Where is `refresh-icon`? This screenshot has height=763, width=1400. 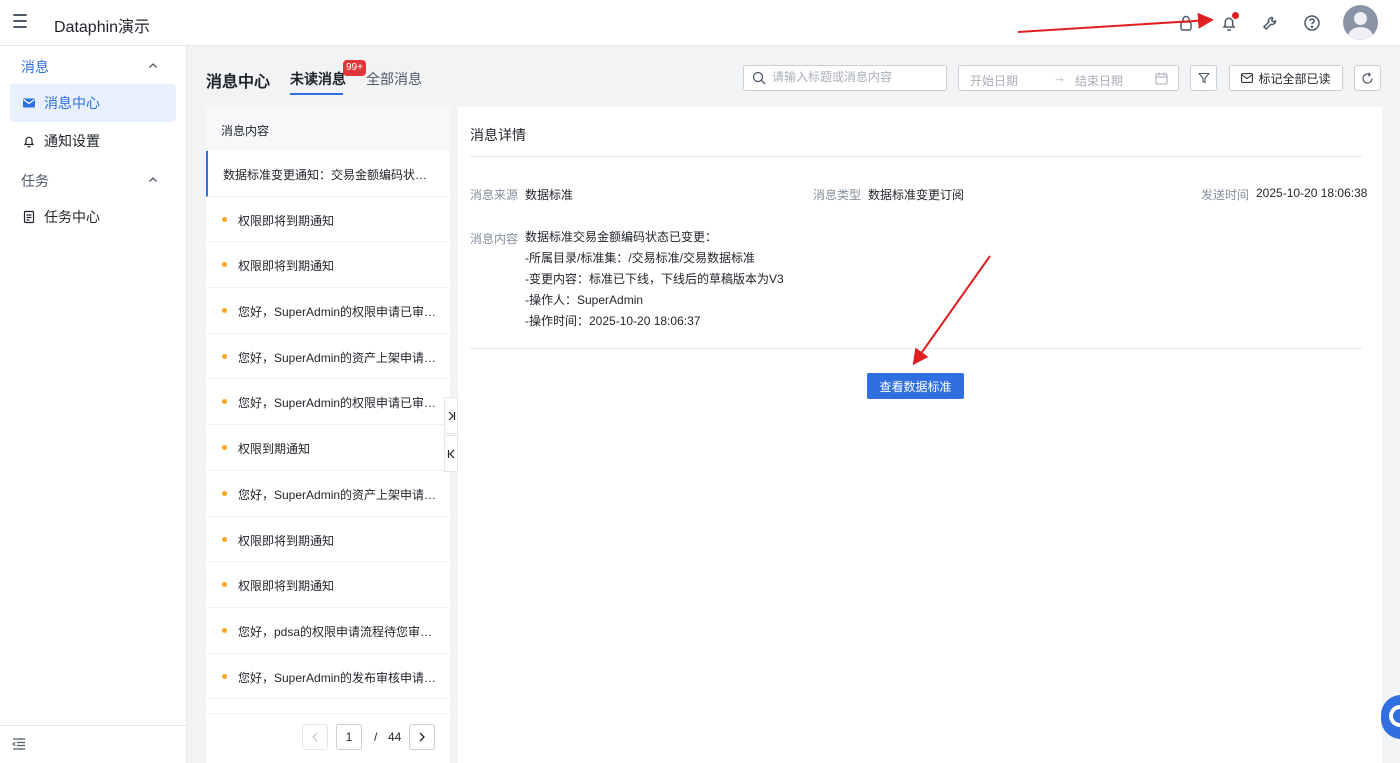 refresh-icon is located at coordinates (1367, 77).